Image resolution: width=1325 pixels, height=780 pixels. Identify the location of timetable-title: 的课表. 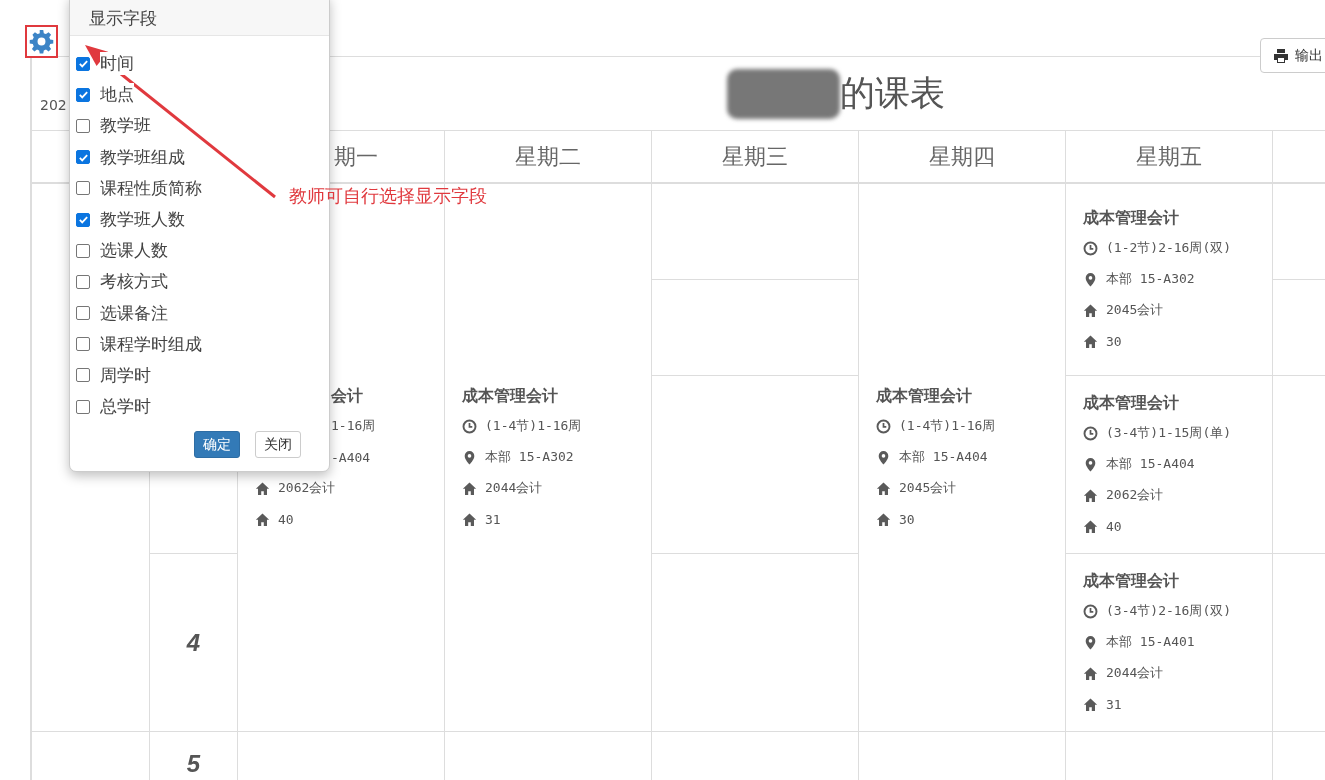
(892, 93).